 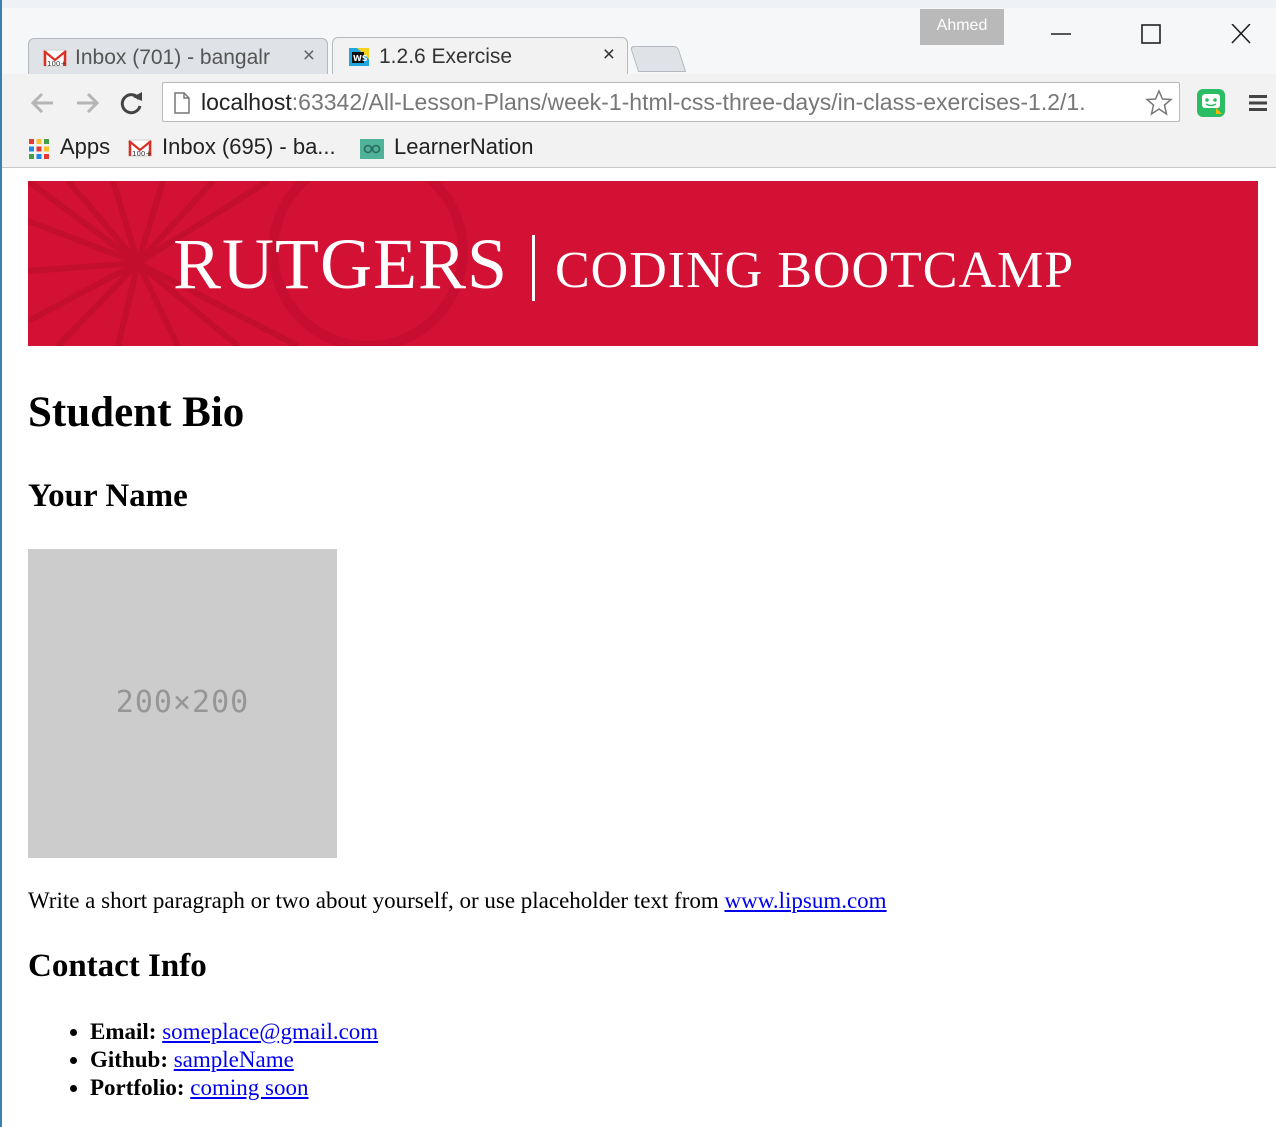 What do you see at coordinates (533, 268) in the screenshot?
I see `brand-divider` at bounding box center [533, 268].